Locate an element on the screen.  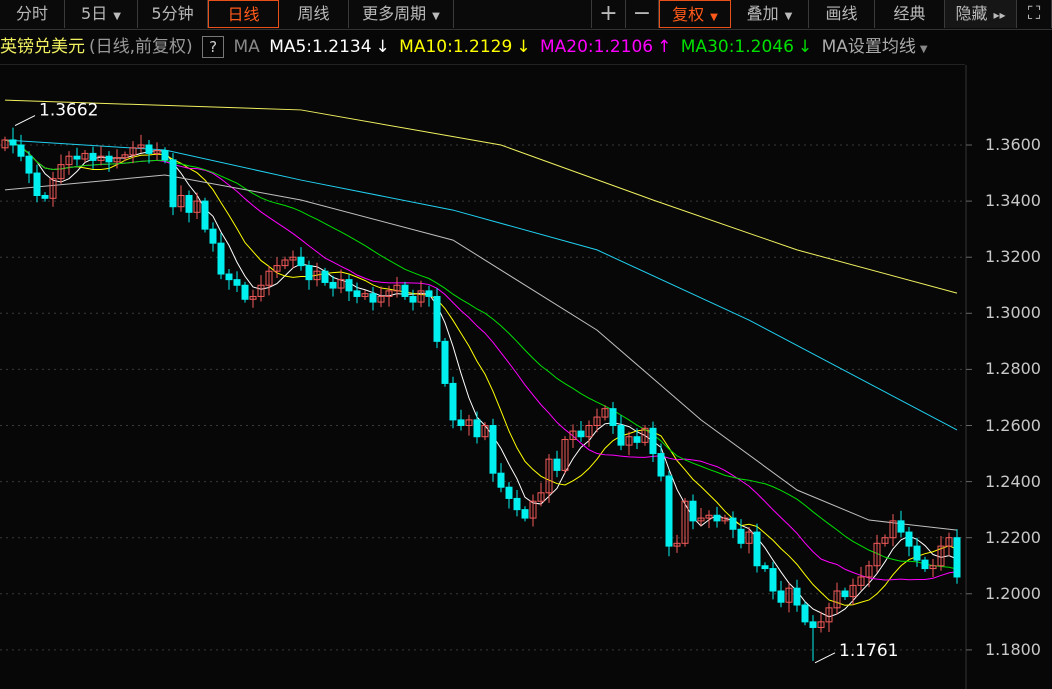
low-price-label: 1.1761 is located at coordinates (868, 651).